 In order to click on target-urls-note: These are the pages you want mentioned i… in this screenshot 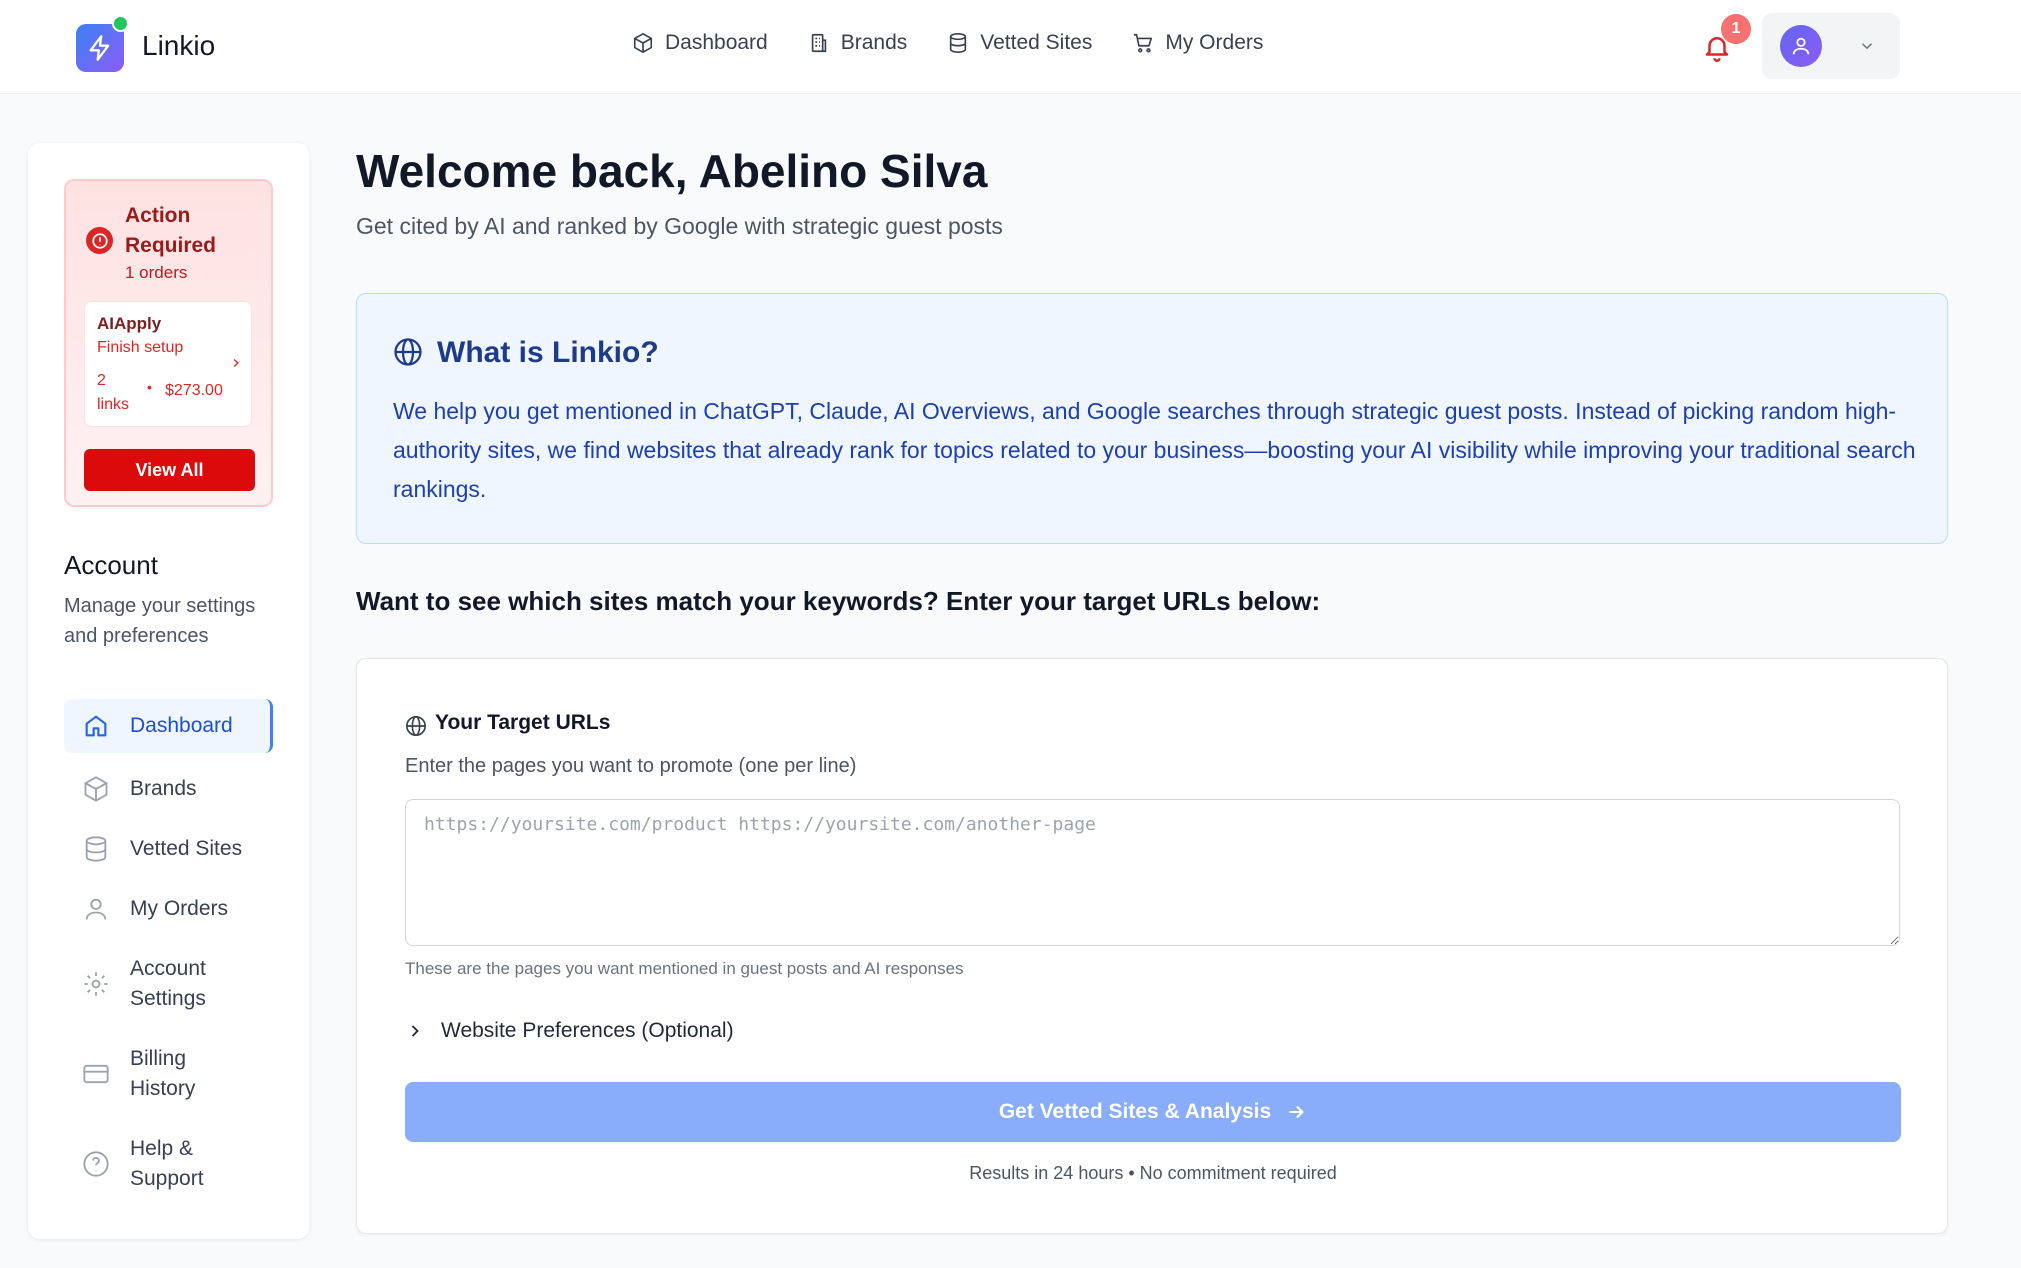, I will do `click(684, 968)`.